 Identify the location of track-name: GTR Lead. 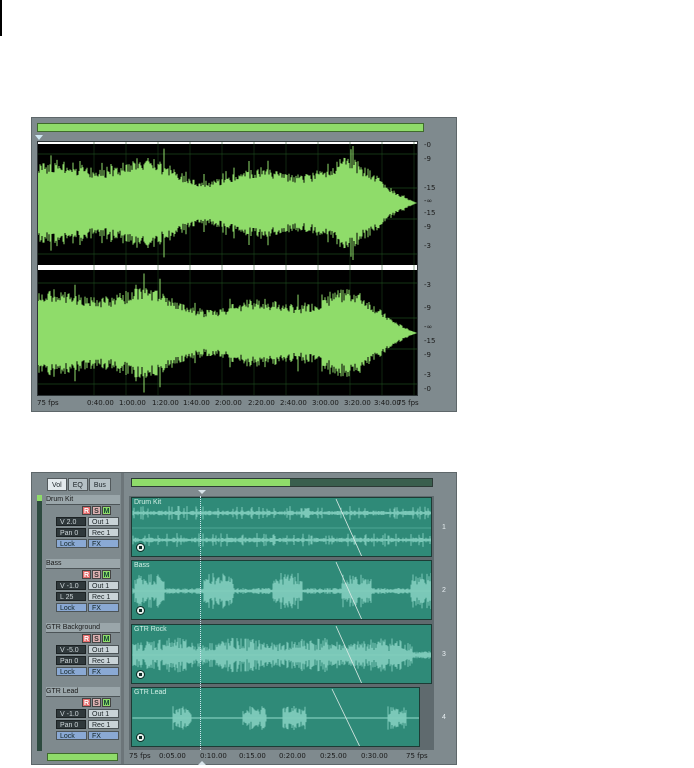
(83, 692).